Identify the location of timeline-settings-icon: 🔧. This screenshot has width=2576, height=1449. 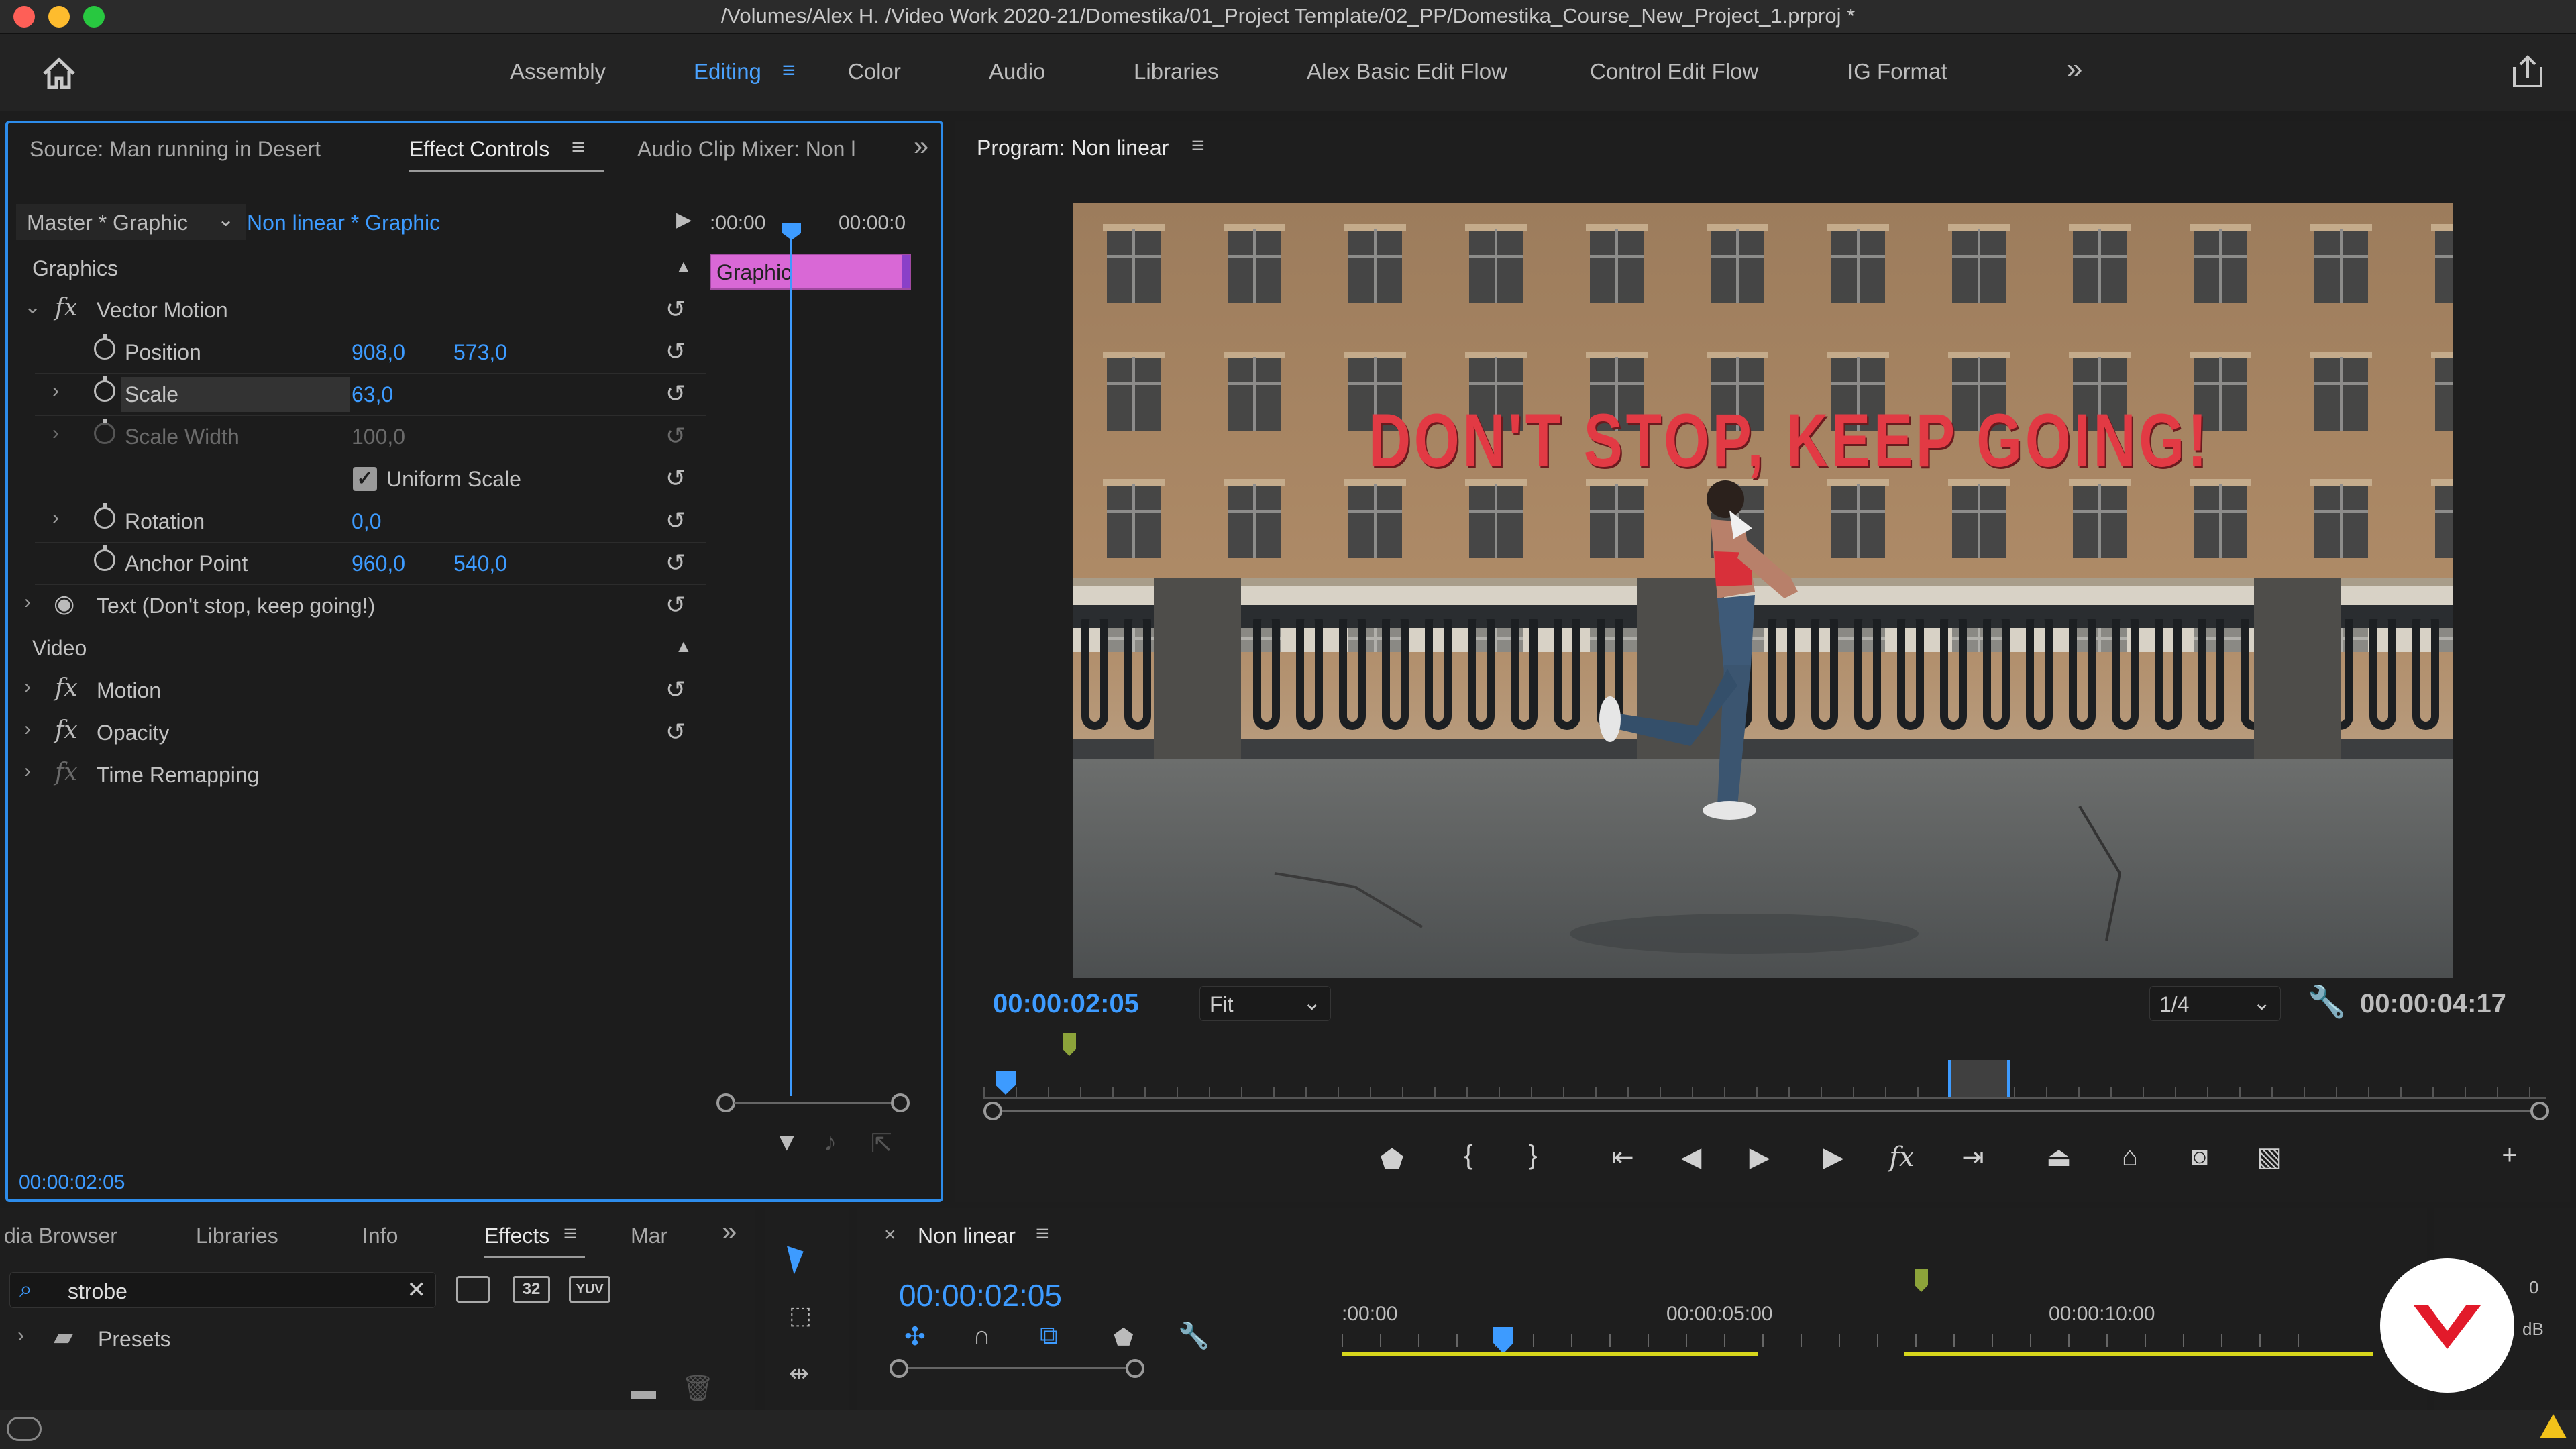
(1194, 1336).